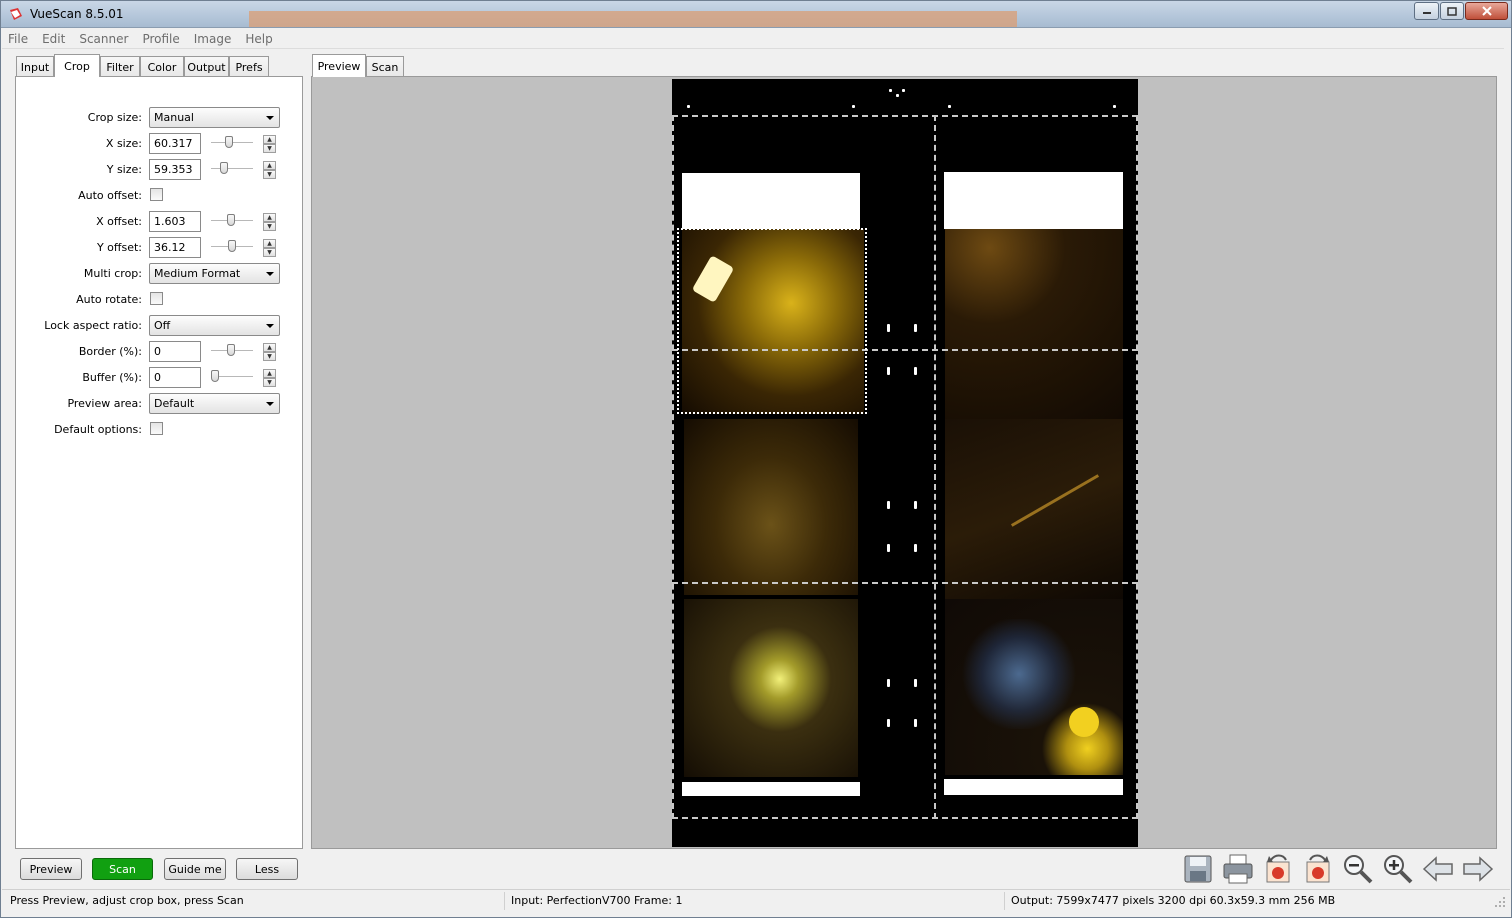 This screenshot has width=1512, height=918. I want to click on buffer-slider, so click(232, 377).